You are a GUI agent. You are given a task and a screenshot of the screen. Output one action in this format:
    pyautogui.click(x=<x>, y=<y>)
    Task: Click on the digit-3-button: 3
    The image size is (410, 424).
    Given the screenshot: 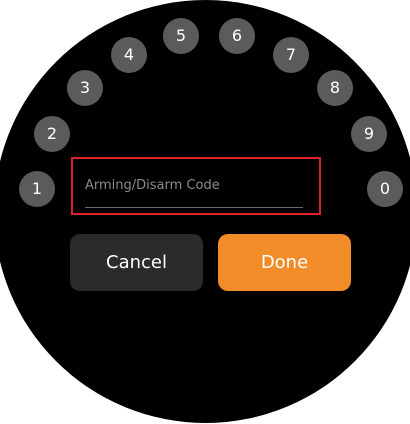 What is the action you would take?
    pyautogui.click(x=85, y=88)
    